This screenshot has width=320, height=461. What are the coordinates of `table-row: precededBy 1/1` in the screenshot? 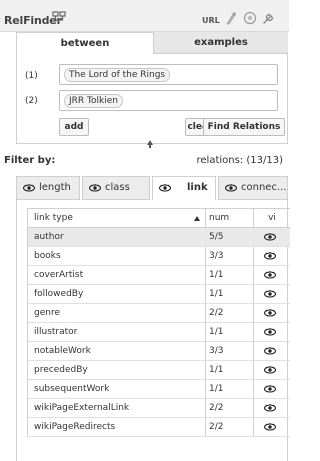 It's located at (159, 370).